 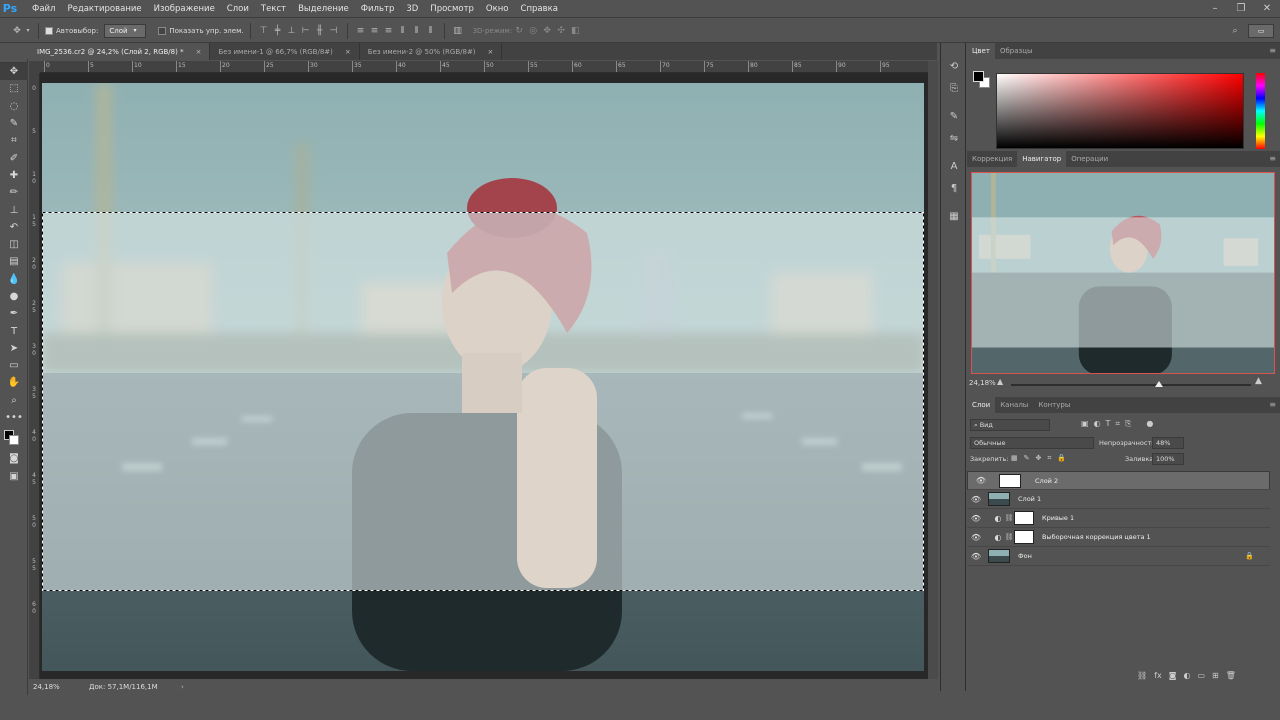 What do you see at coordinates (1231, 675) in the screenshot?
I see `delete-layer-icon: 🗑` at bounding box center [1231, 675].